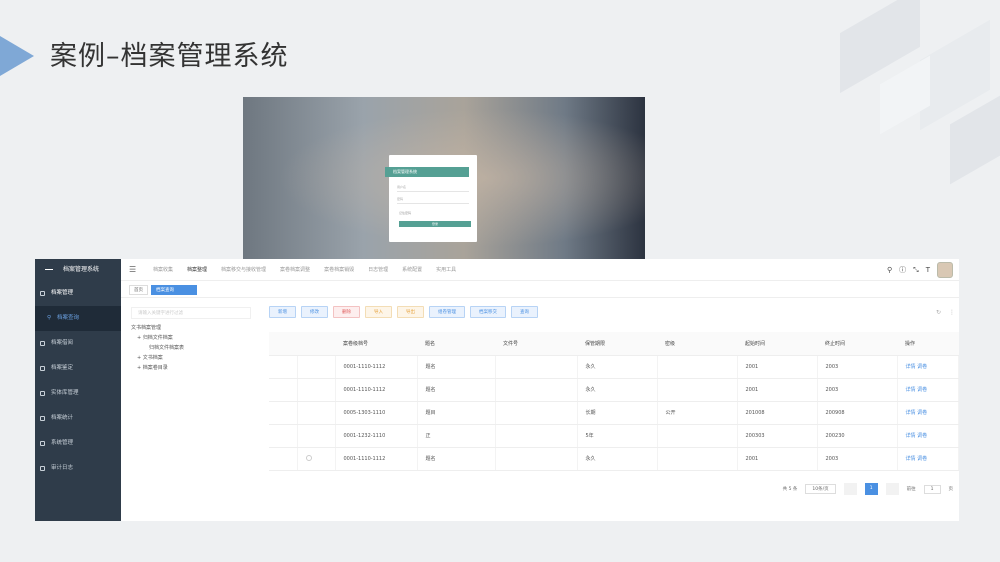  I want to click on table-header: 终止时间, so click(857, 344).